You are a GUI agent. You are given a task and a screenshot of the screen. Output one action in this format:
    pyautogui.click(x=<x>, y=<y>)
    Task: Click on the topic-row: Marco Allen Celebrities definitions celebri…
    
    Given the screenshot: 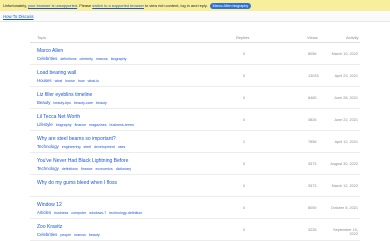 What is the action you would take?
    pyautogui.click(x=195, y=54)
    